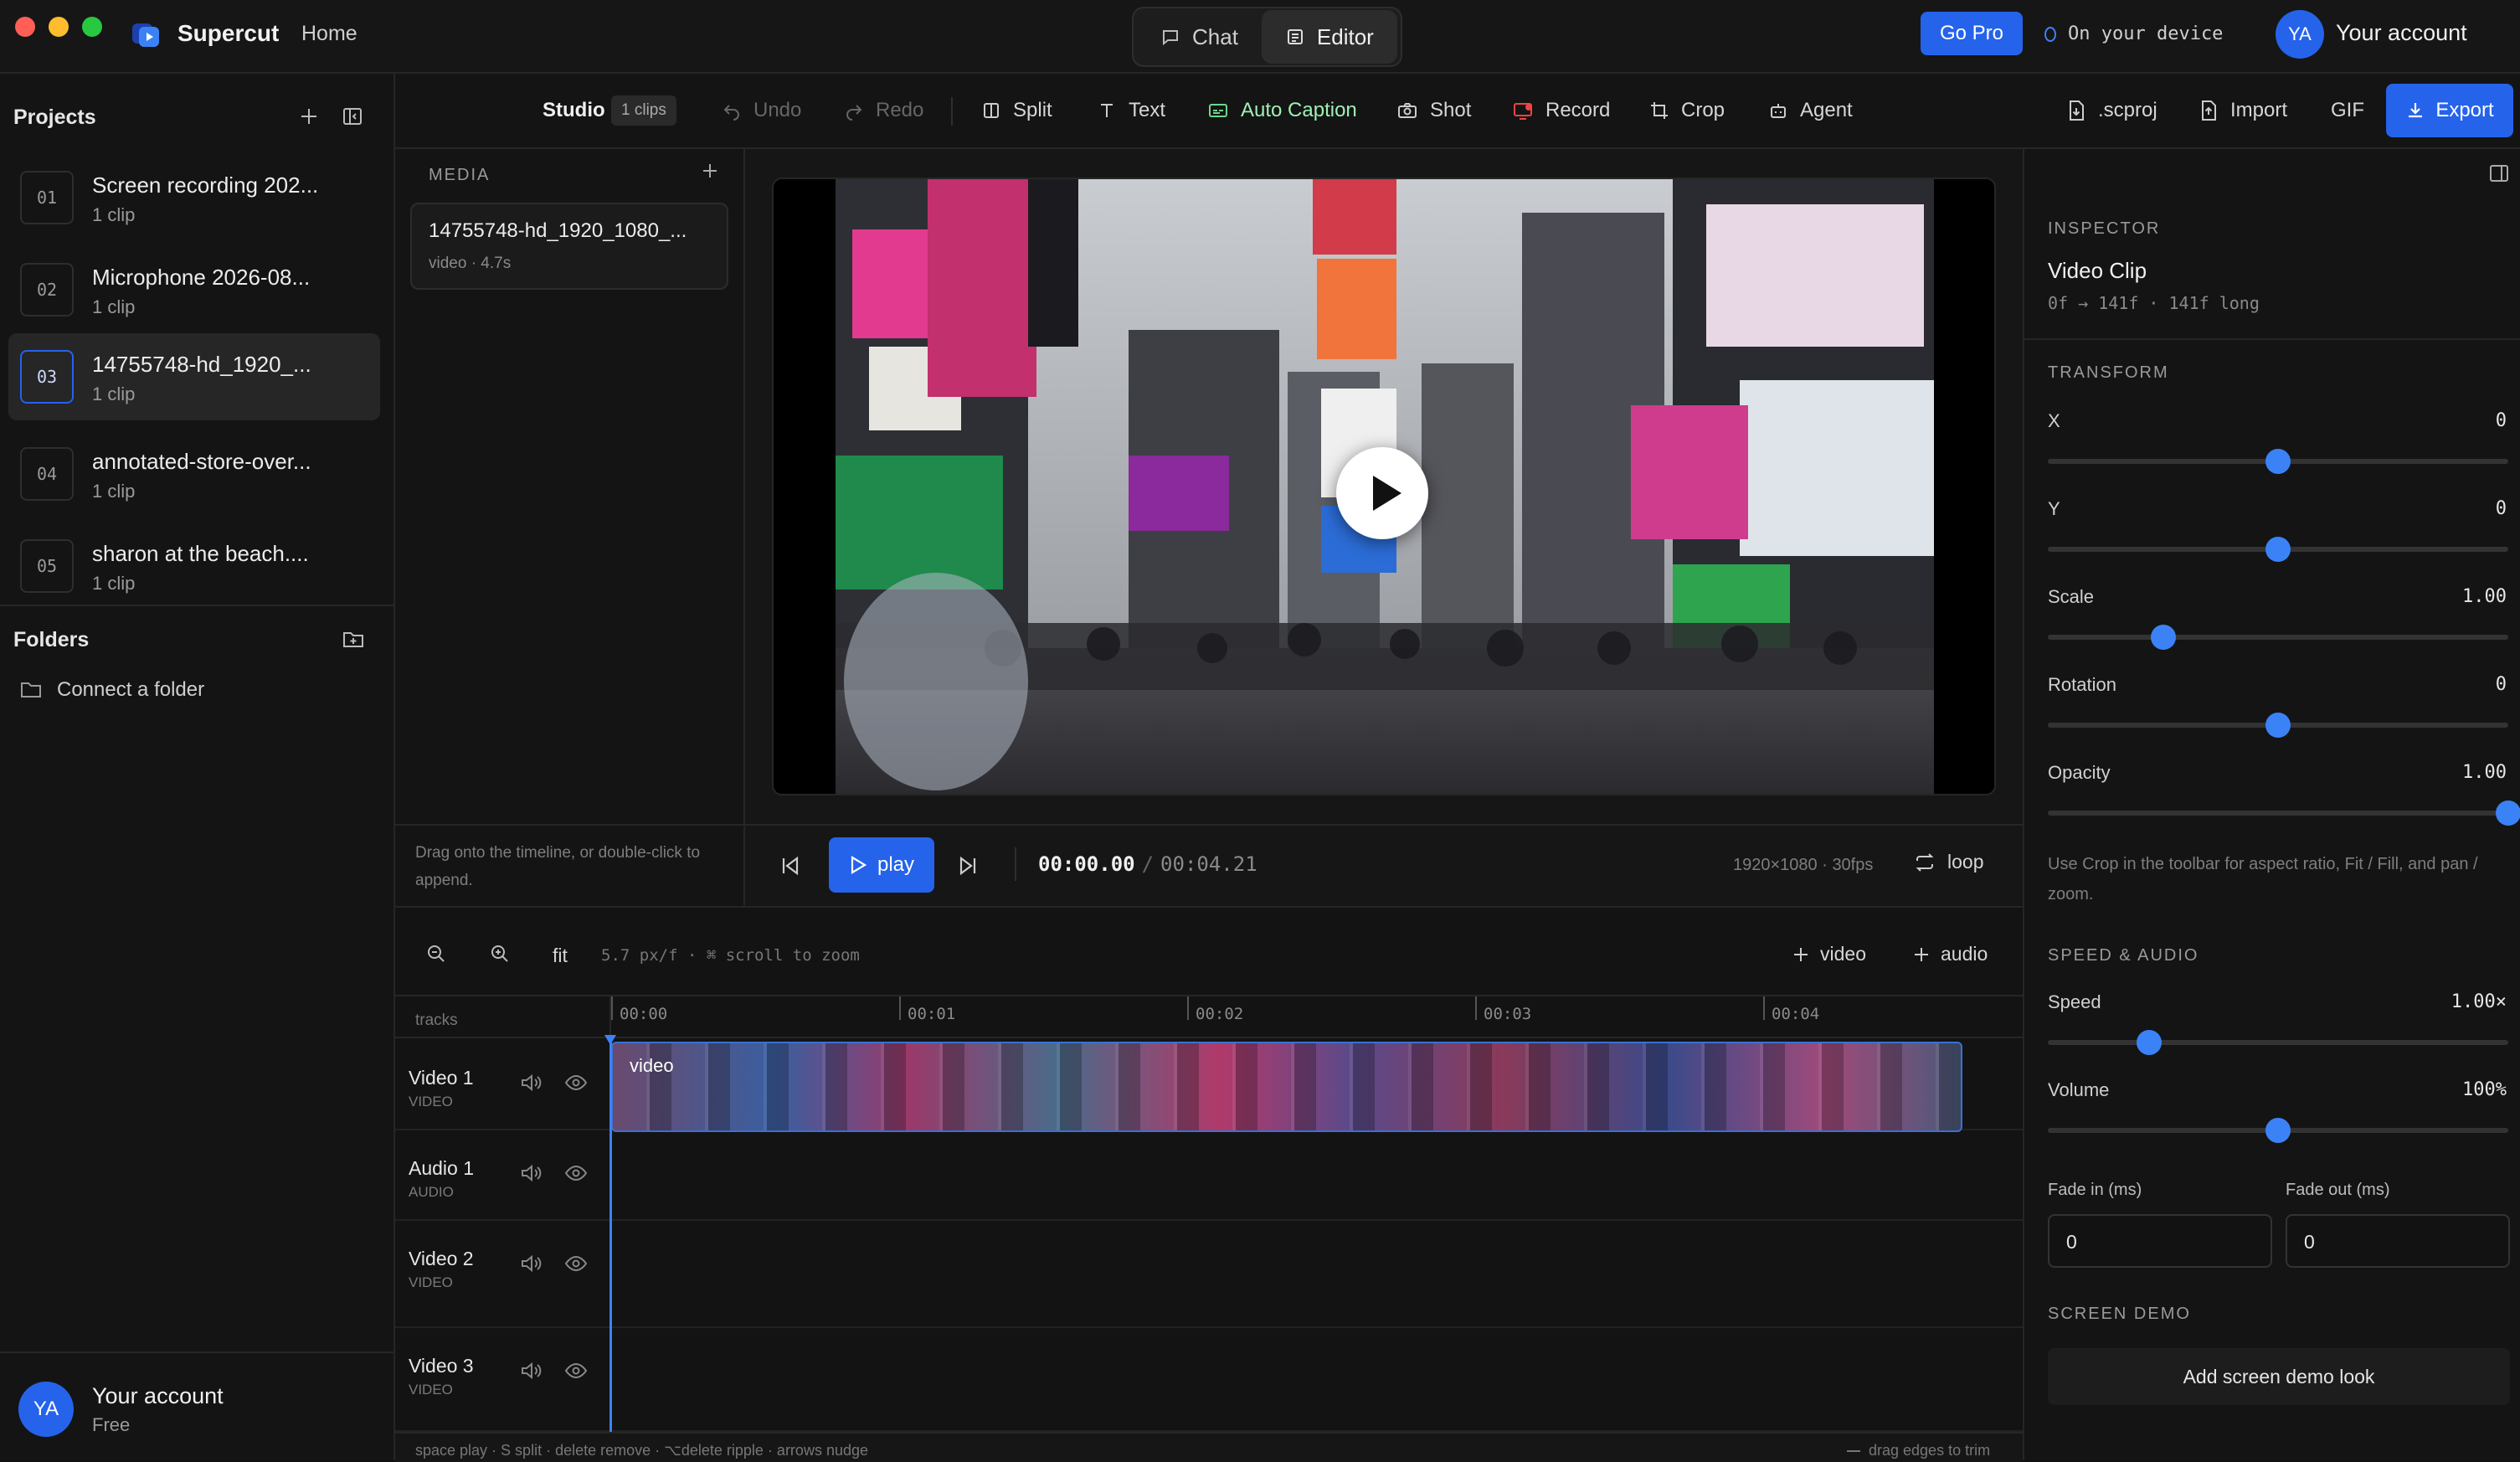  Describe the element at coordinates (1199, 37) in the screenshot. I see `tab-chat: Chat` at that location.